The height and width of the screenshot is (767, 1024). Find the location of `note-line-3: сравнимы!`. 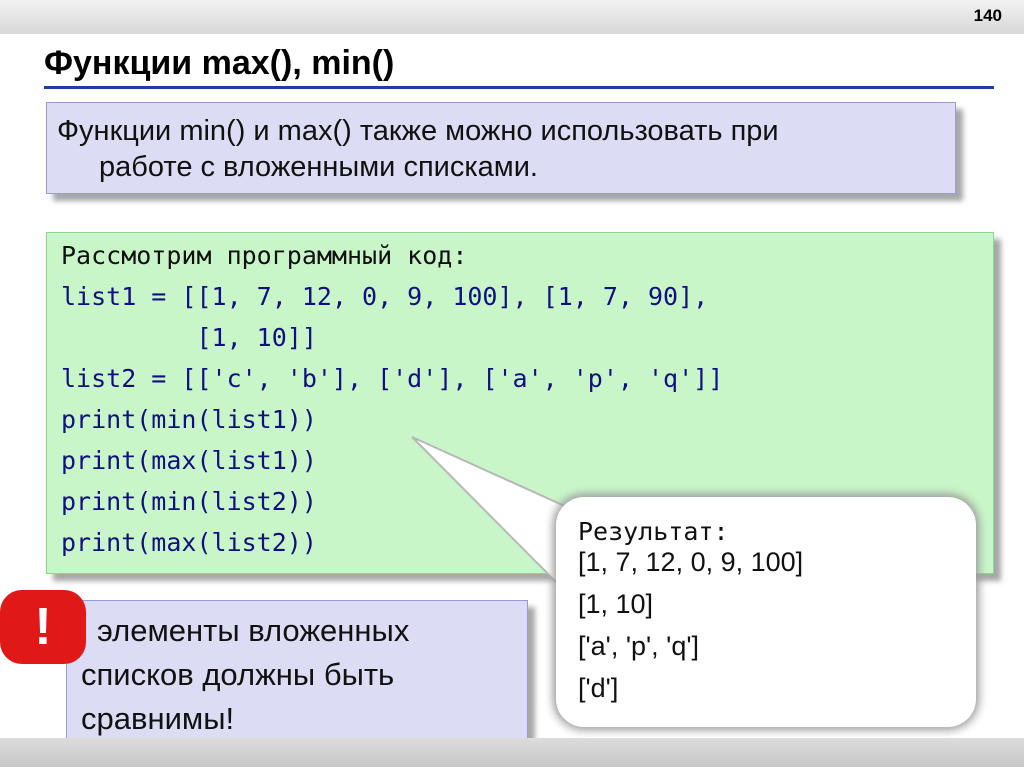

note-line-3: сравнимы! is located at coordinates (158, 718).